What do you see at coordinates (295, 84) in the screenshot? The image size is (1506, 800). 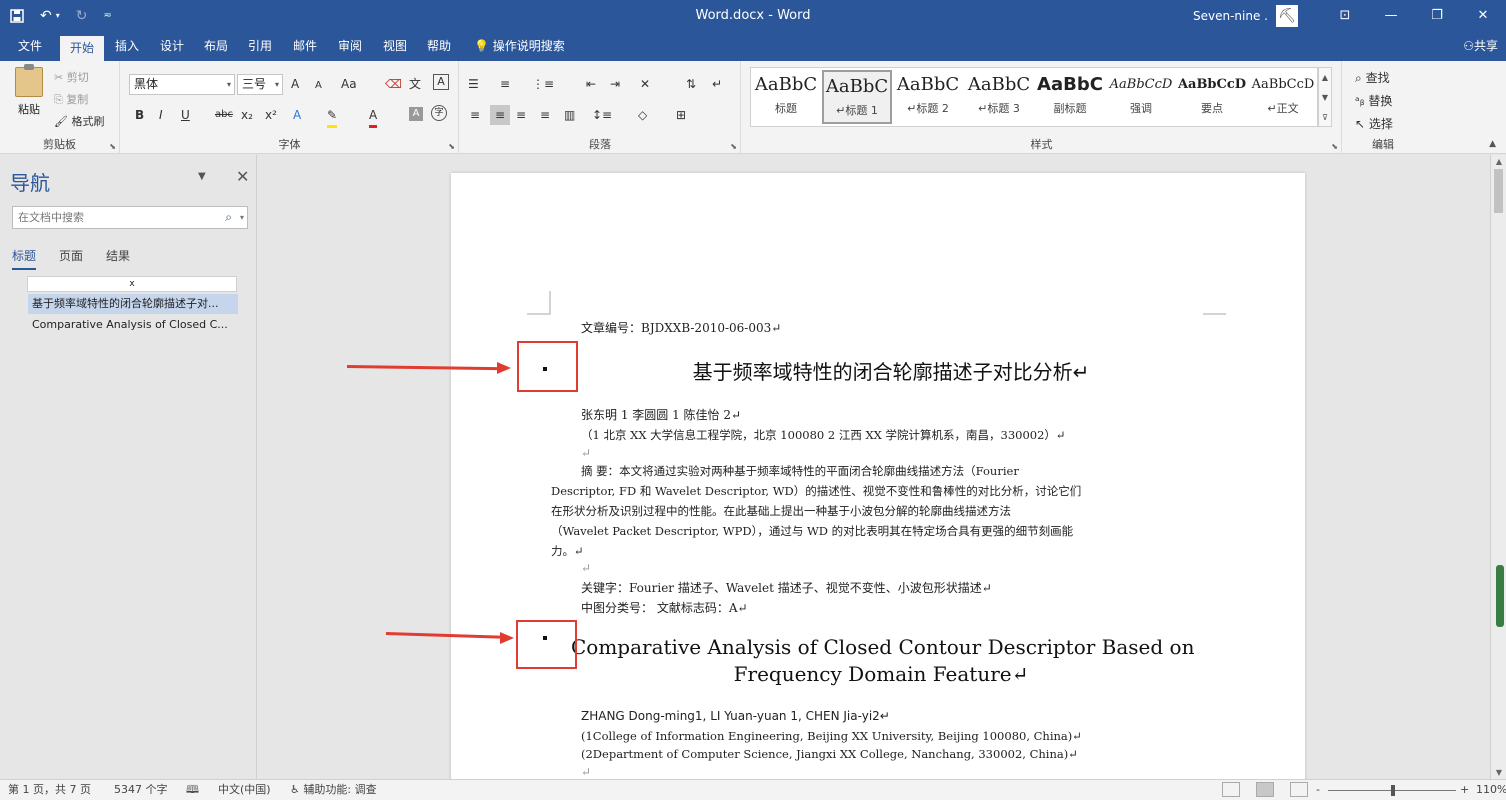 I see `grow-font-button: A` at bounding box center [295, 84].